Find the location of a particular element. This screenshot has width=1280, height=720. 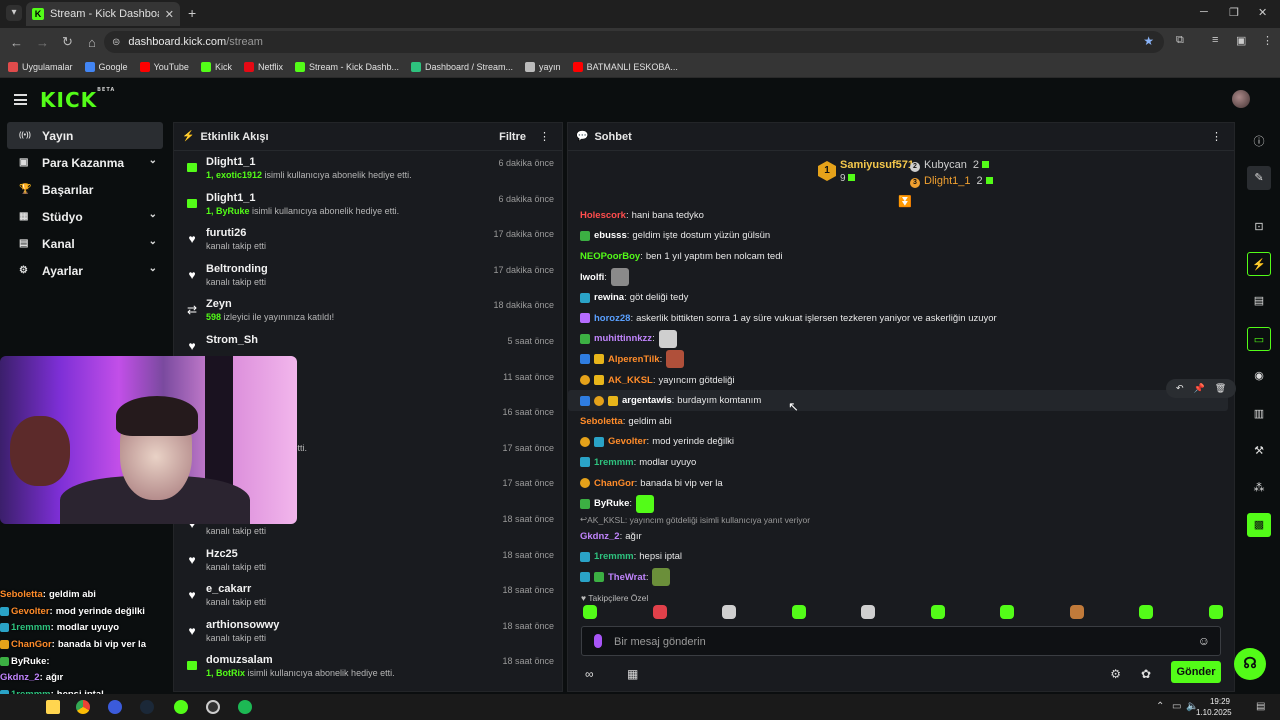

clips-icon: ▩ is located at coordinates (1259, 525).